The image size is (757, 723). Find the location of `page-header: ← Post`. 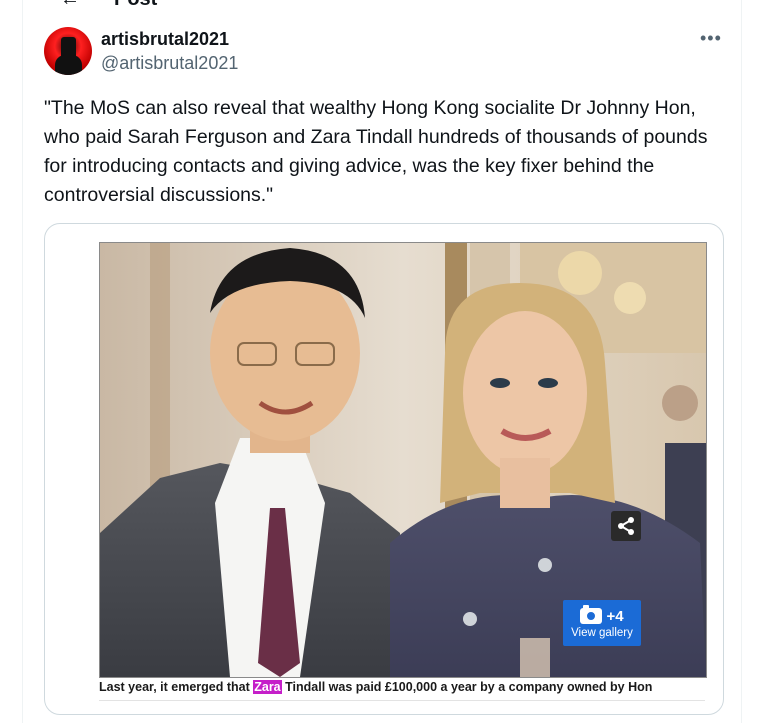

page-header: ← Post is located at coordinates (108, 7).